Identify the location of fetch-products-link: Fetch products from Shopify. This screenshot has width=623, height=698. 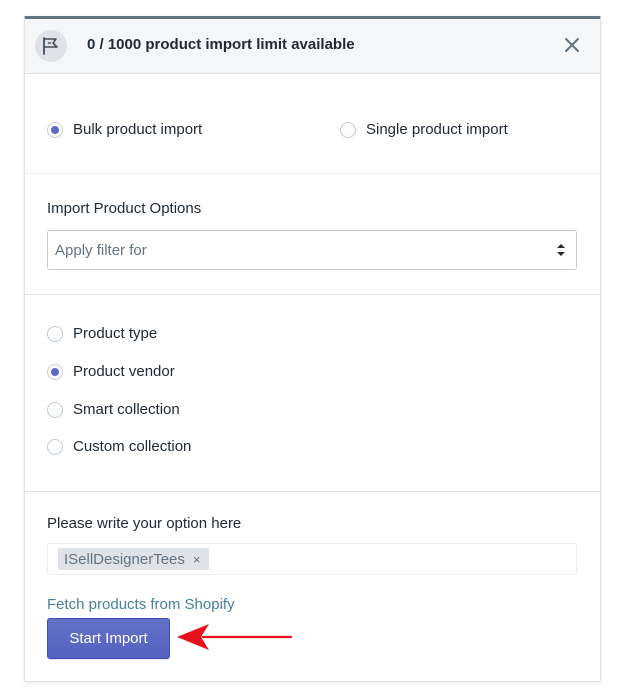
(141, 604).